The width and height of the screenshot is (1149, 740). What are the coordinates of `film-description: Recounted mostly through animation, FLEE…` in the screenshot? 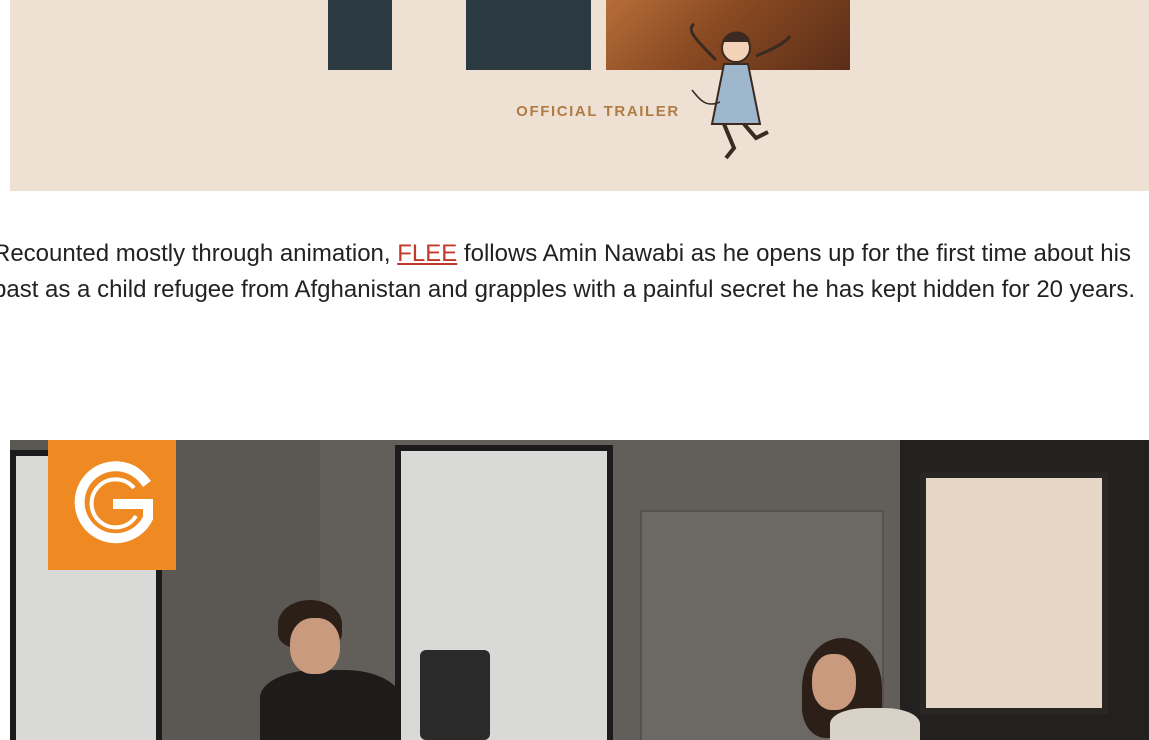 It's located at (574, 272).